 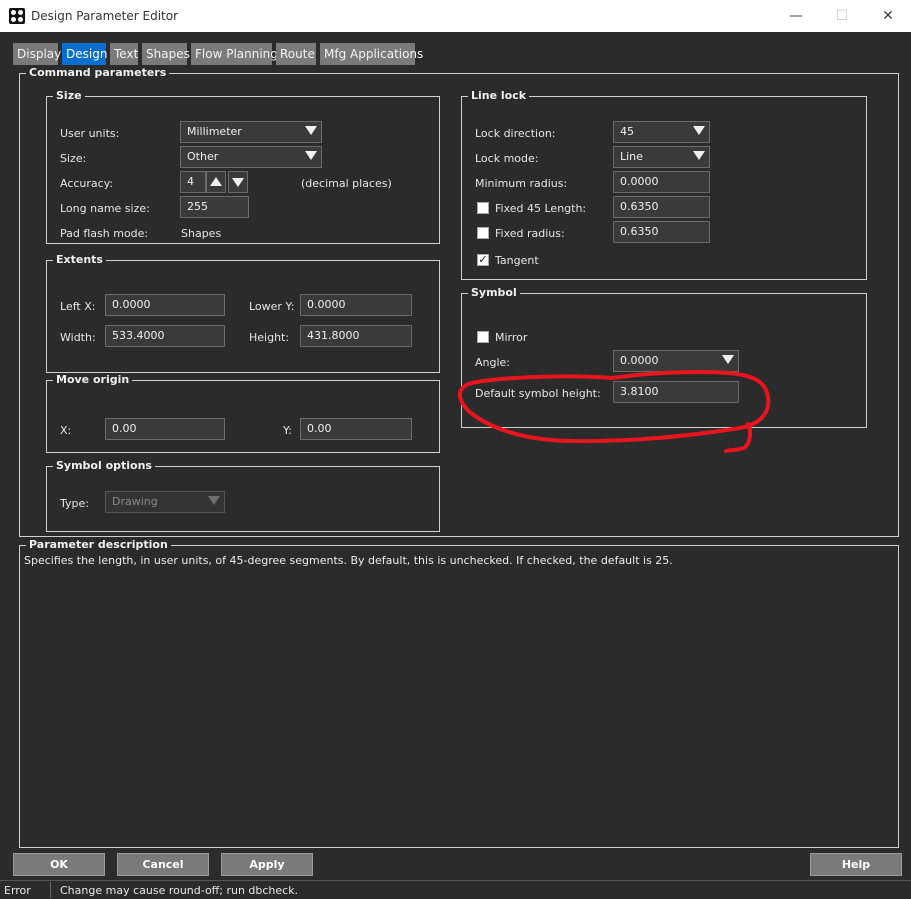 What do you see at coordinates (193, 182) in the screenshot?
I see `accuracy-input: 4` at bounding box center [193, 182].